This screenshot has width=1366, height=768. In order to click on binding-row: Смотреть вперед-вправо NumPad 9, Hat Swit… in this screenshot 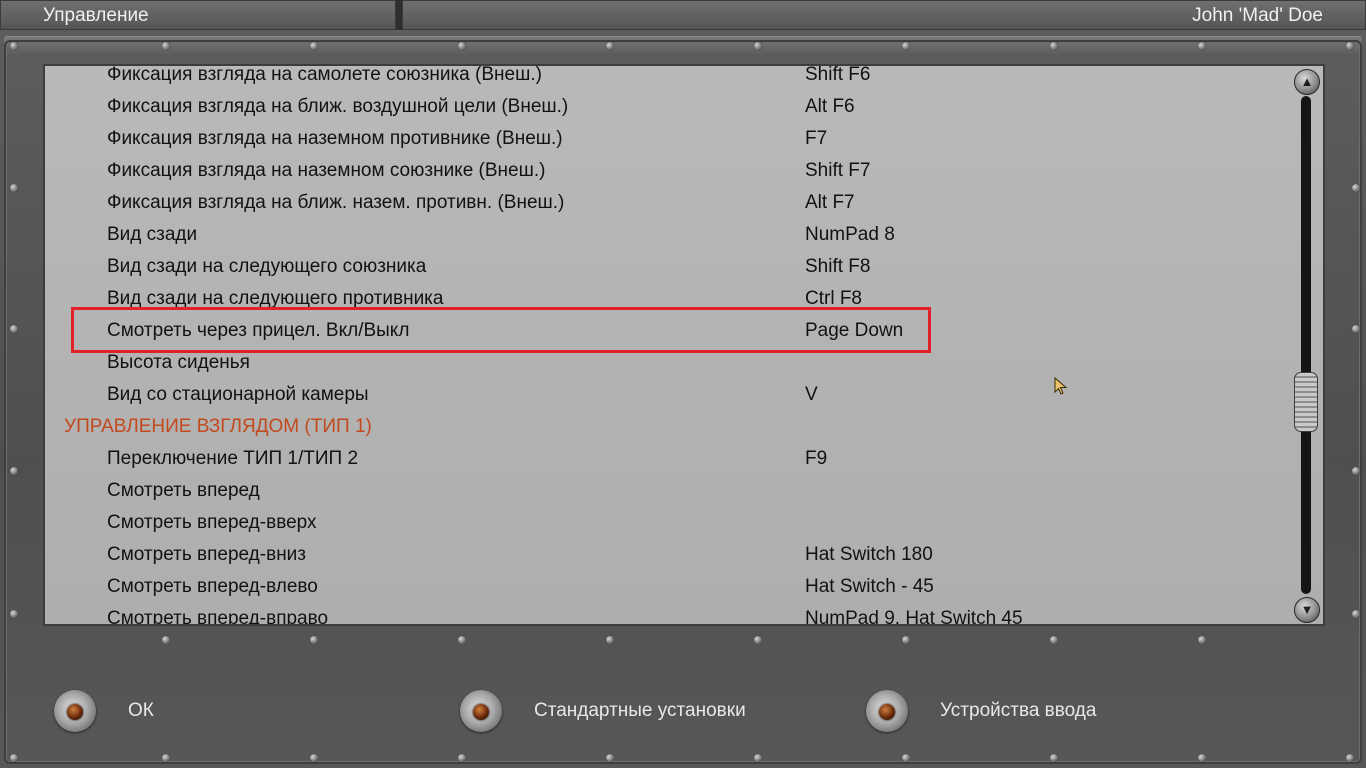, I will do `click(665, 614)`.